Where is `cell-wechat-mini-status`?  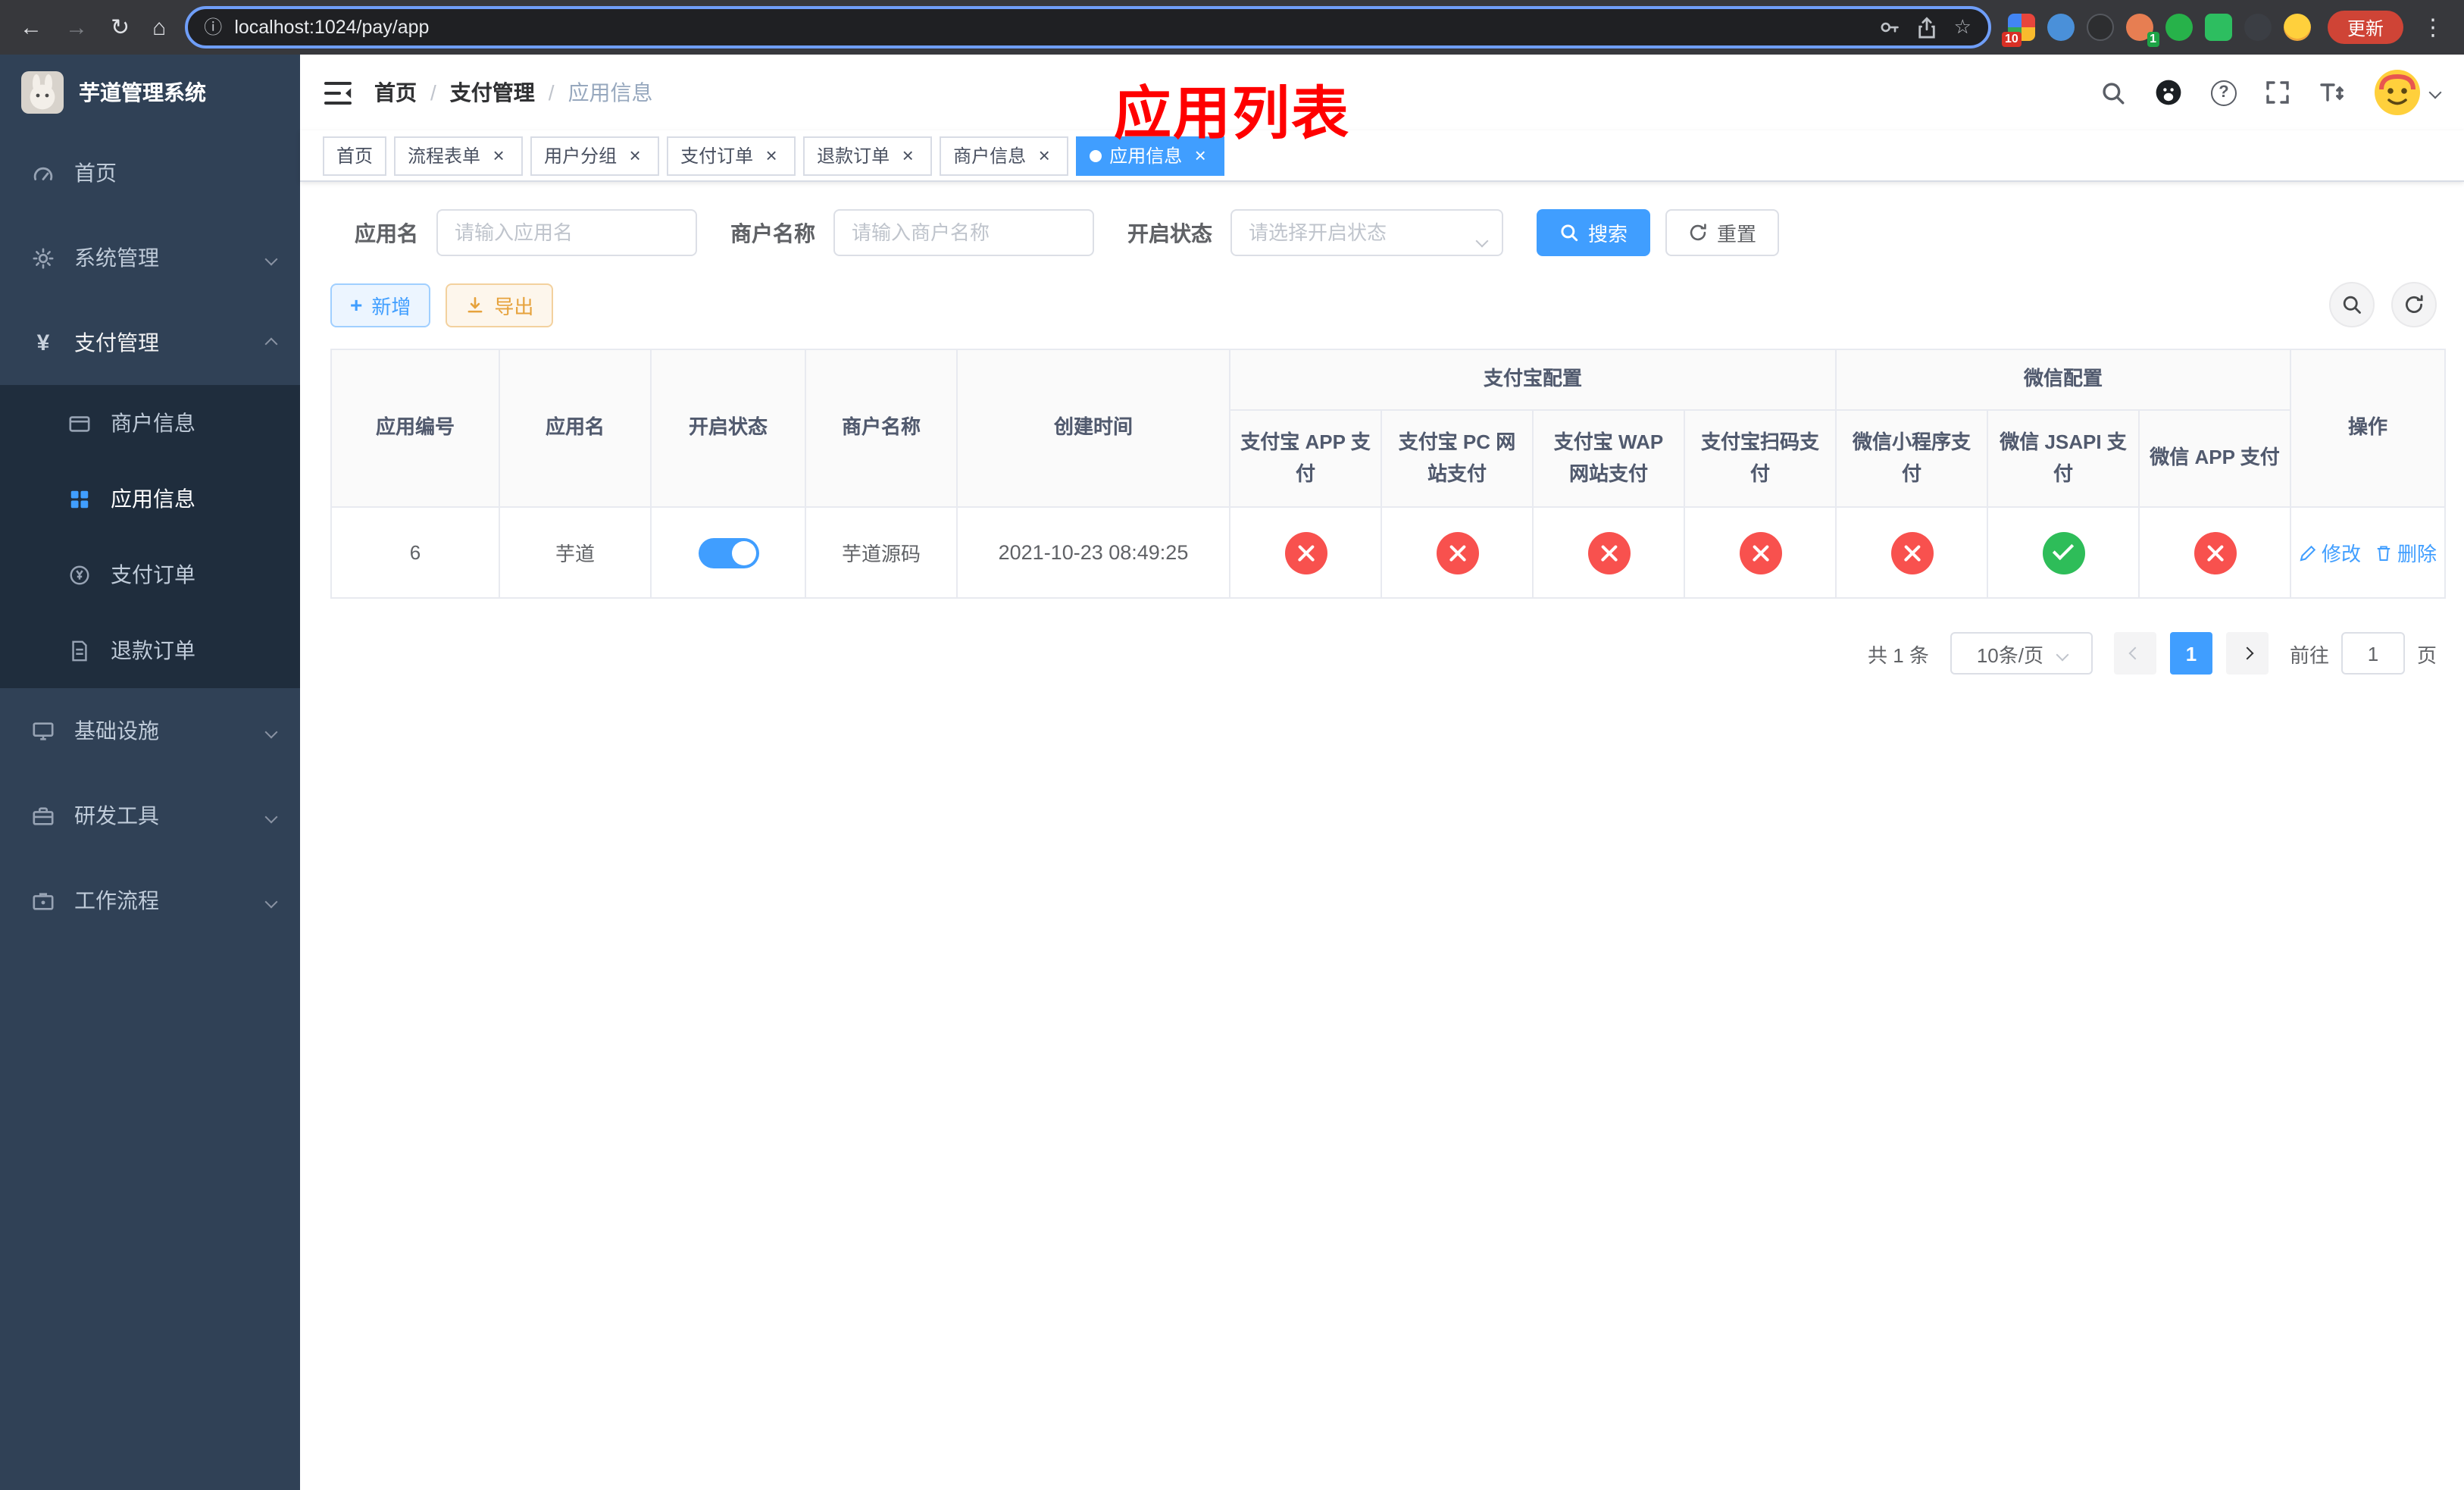
cell-wechat-mini-status is located at coordinates (1912, 553).